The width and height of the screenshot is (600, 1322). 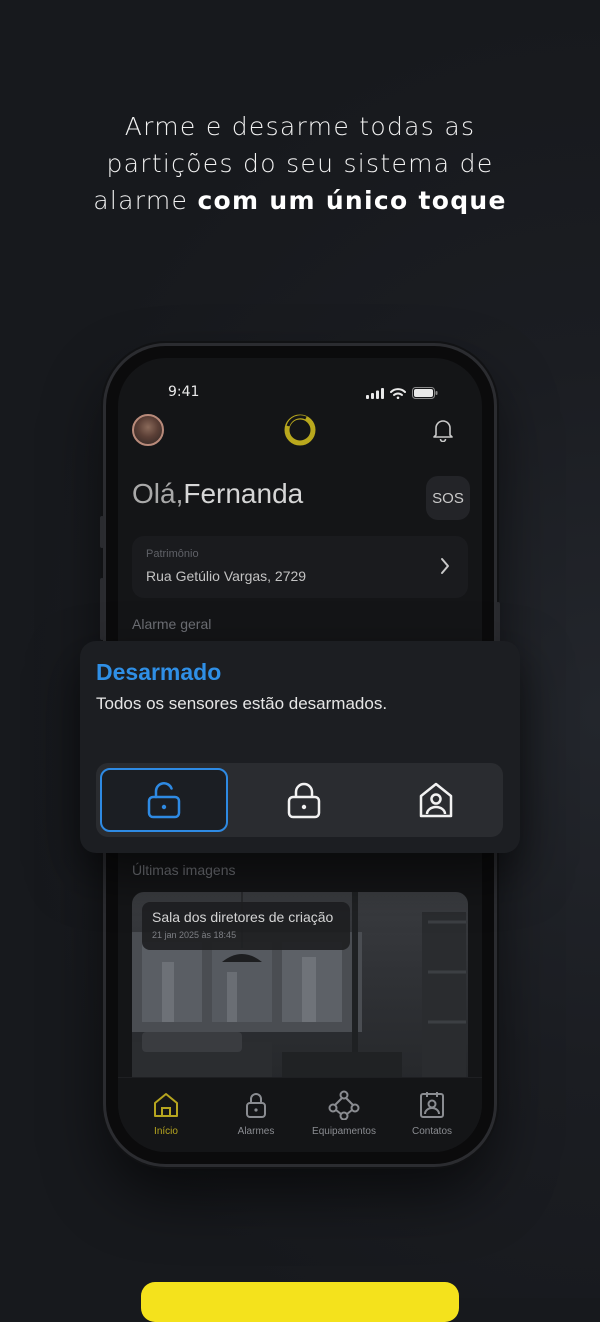 I want to click on headline-line-3: alarme com um único toque, so click(x=300, y=200).